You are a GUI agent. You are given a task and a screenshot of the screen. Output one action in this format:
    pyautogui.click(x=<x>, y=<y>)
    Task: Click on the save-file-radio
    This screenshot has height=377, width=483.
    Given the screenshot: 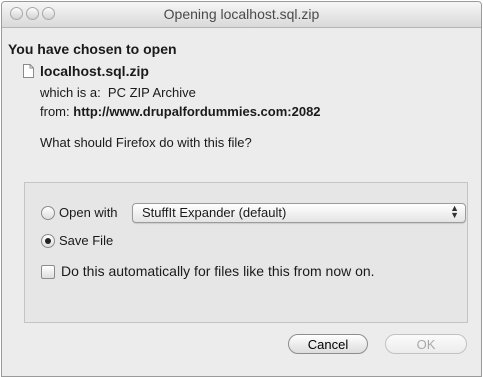 What is the action you would take?
    pyautogui.click(x=48, y=241)
    